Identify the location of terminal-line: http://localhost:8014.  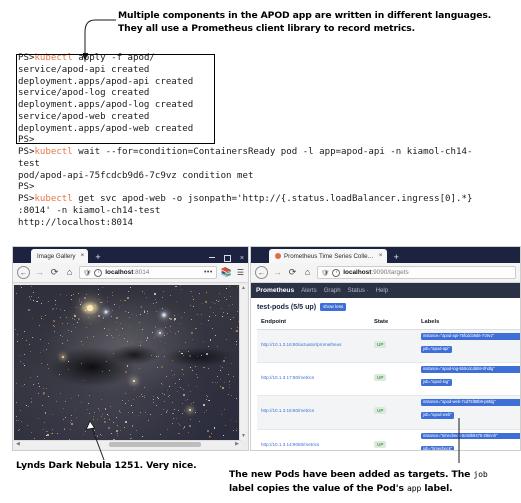
(75, 222).